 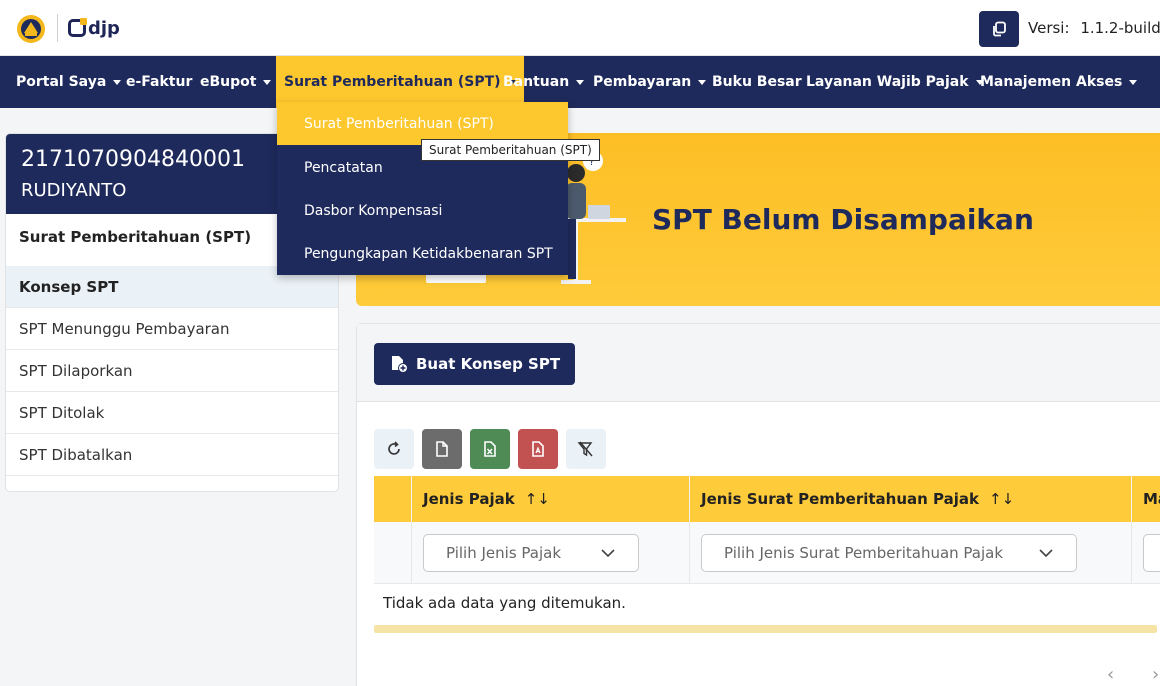 I want to click on djp-logo: djp, so click(x=94, y=28).